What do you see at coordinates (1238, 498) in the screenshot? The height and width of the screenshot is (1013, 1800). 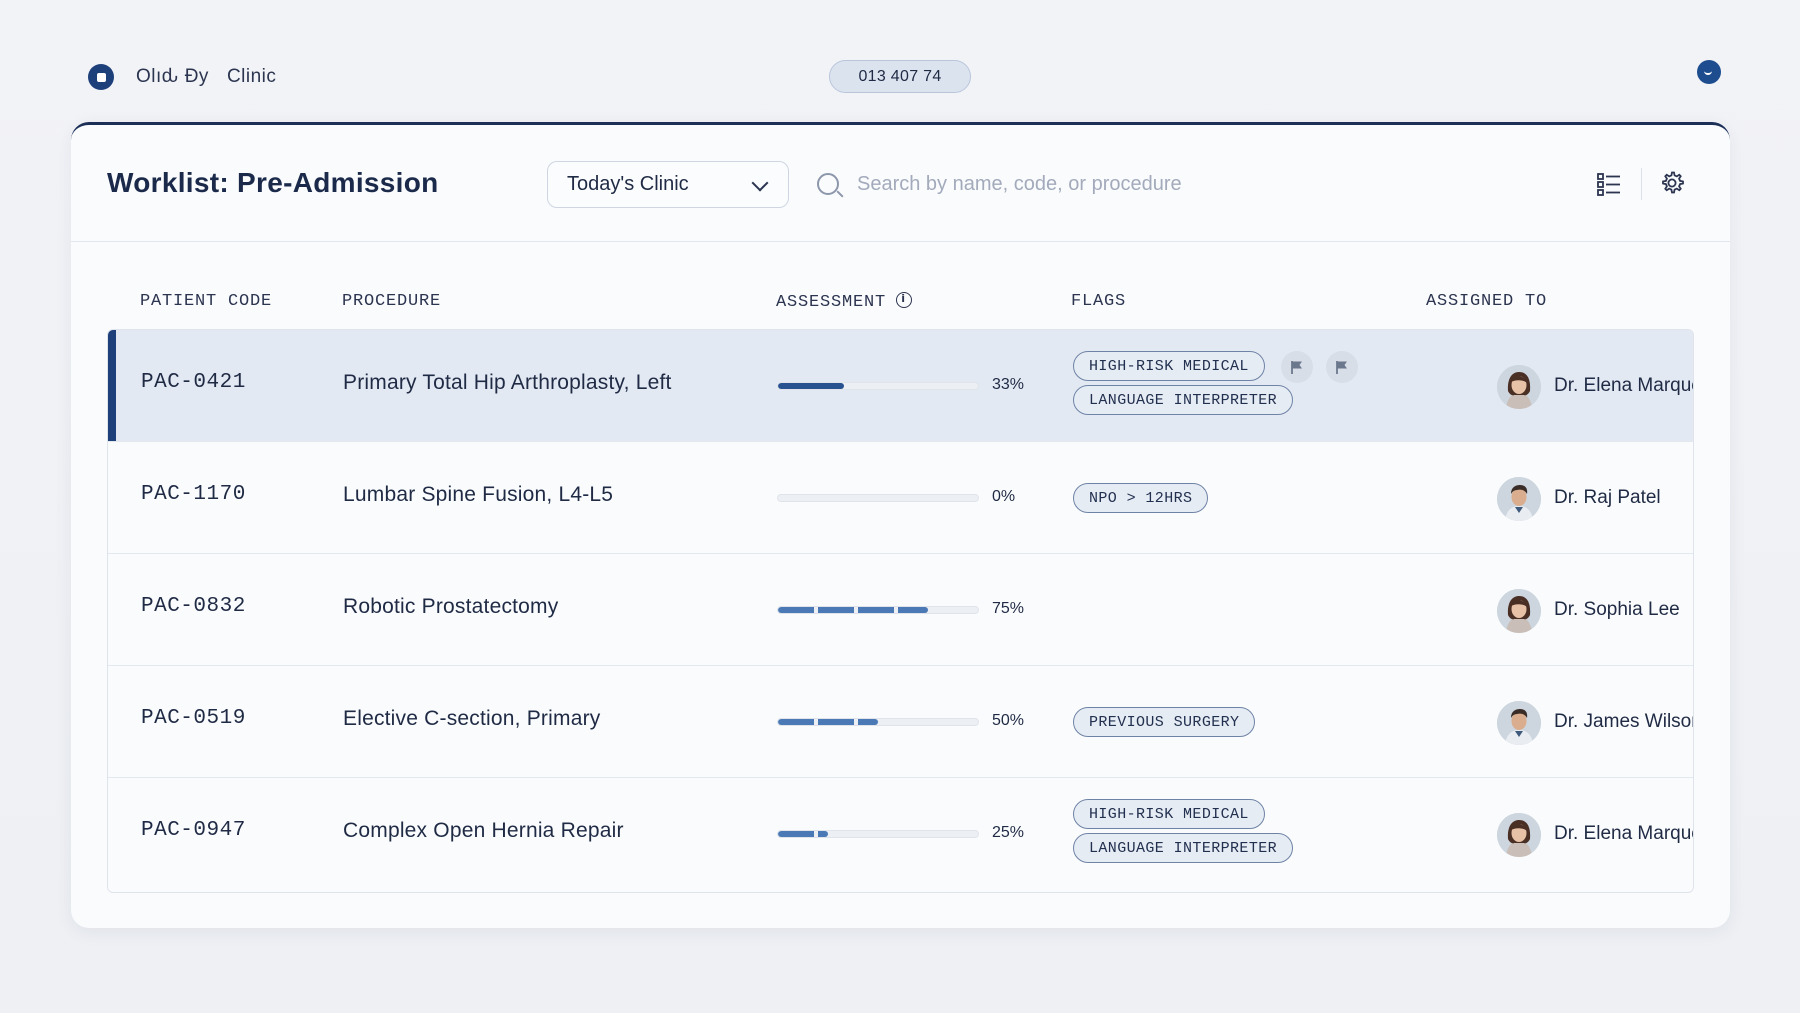 I see `flags-cell: NPO > 12HRS` at bounding box center [1238, 498].